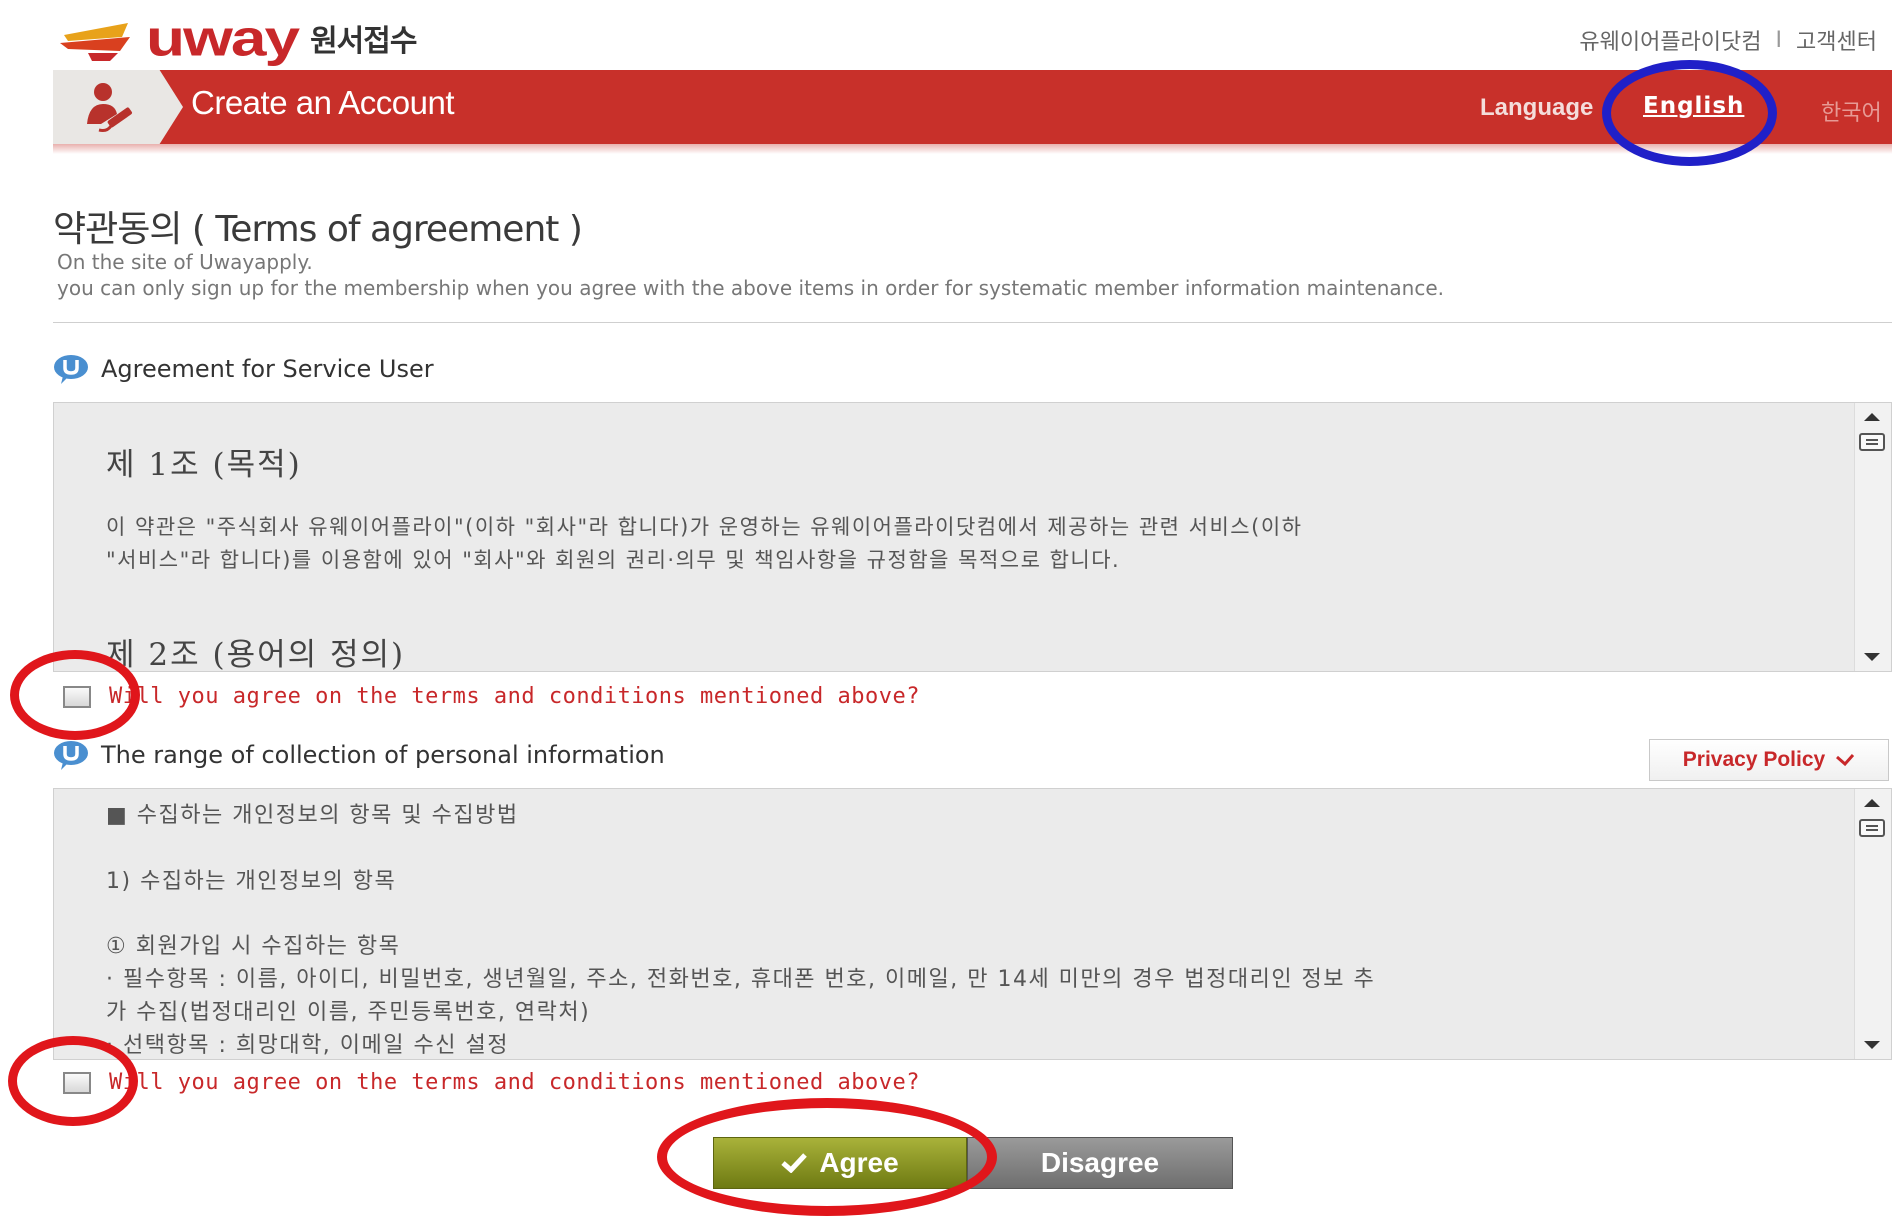  What do you see at coordinates (73, 1081) in the screenshot?
I see `annotation-circle-checkbox2` at bounding box center [73, 1081].